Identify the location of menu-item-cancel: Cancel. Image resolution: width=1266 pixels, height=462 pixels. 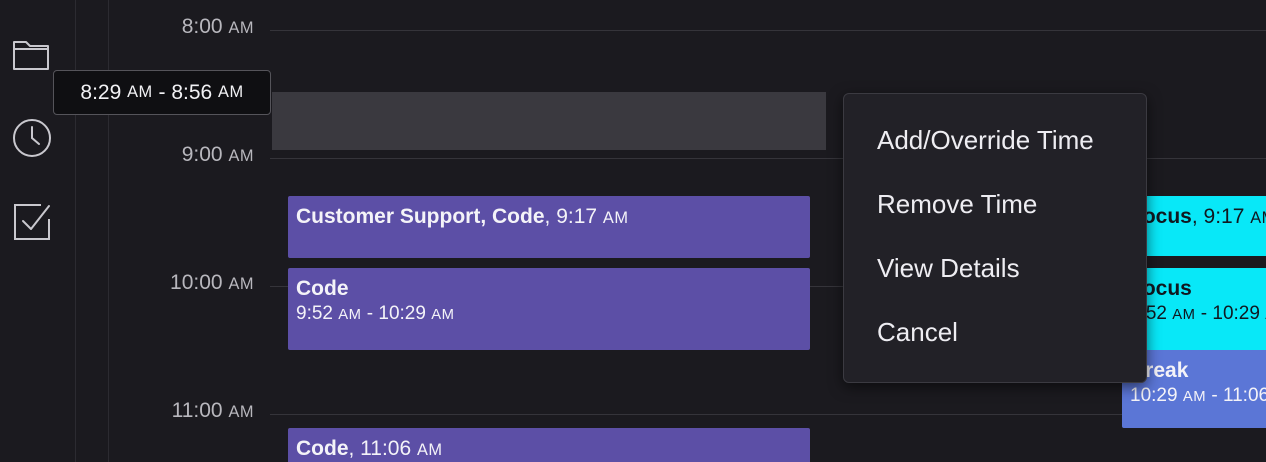
(917, 332).